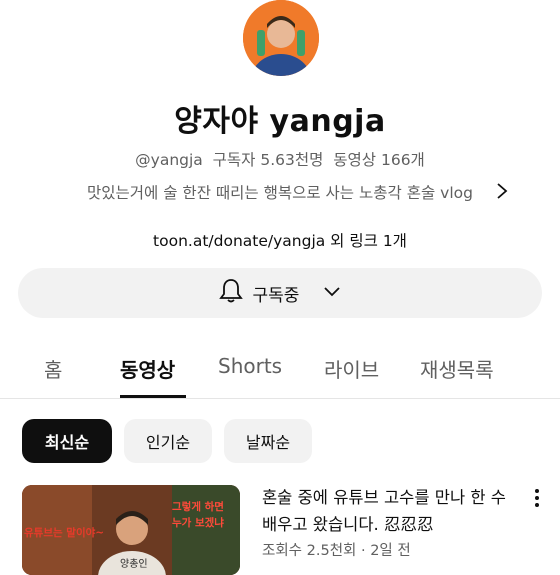  I want to click on tab-live: 라이브, so click(351, 368).